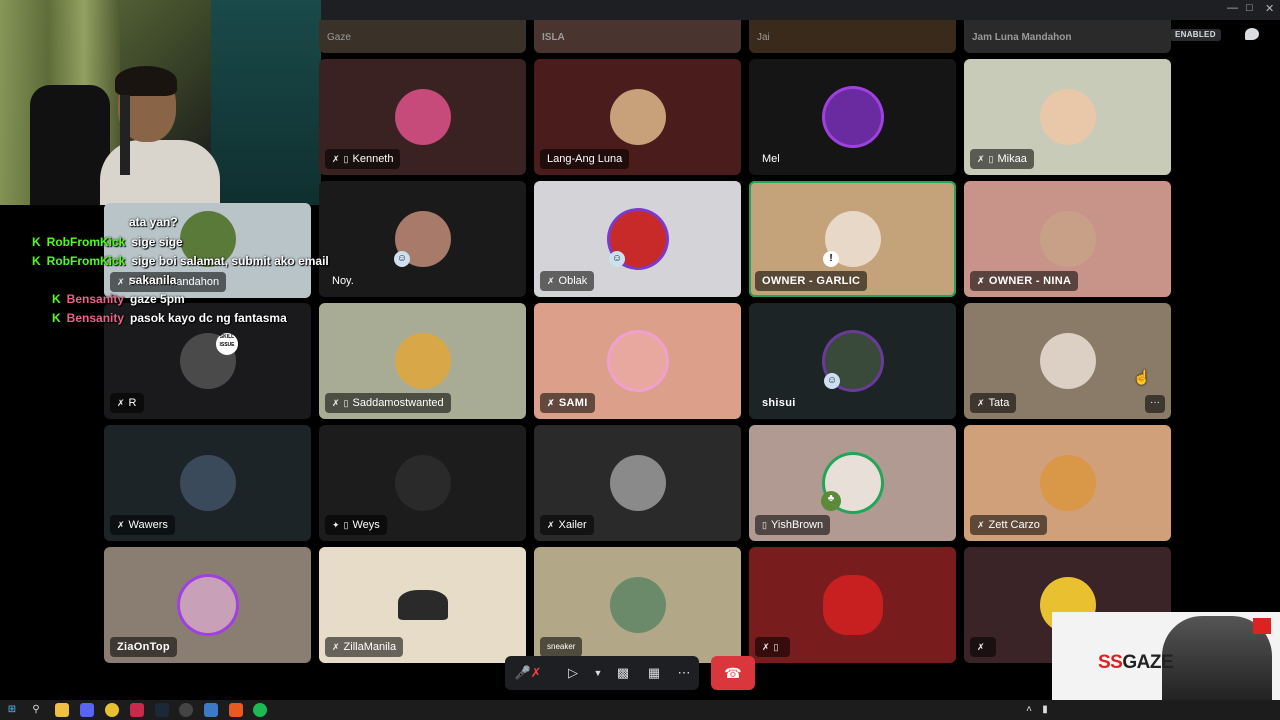 This screenshot has width=1280, height=720. Describe the element at coordinates (637, 239) in the screenshot. I see `participant-tile: ☺ ✗ Oblak` at that location.